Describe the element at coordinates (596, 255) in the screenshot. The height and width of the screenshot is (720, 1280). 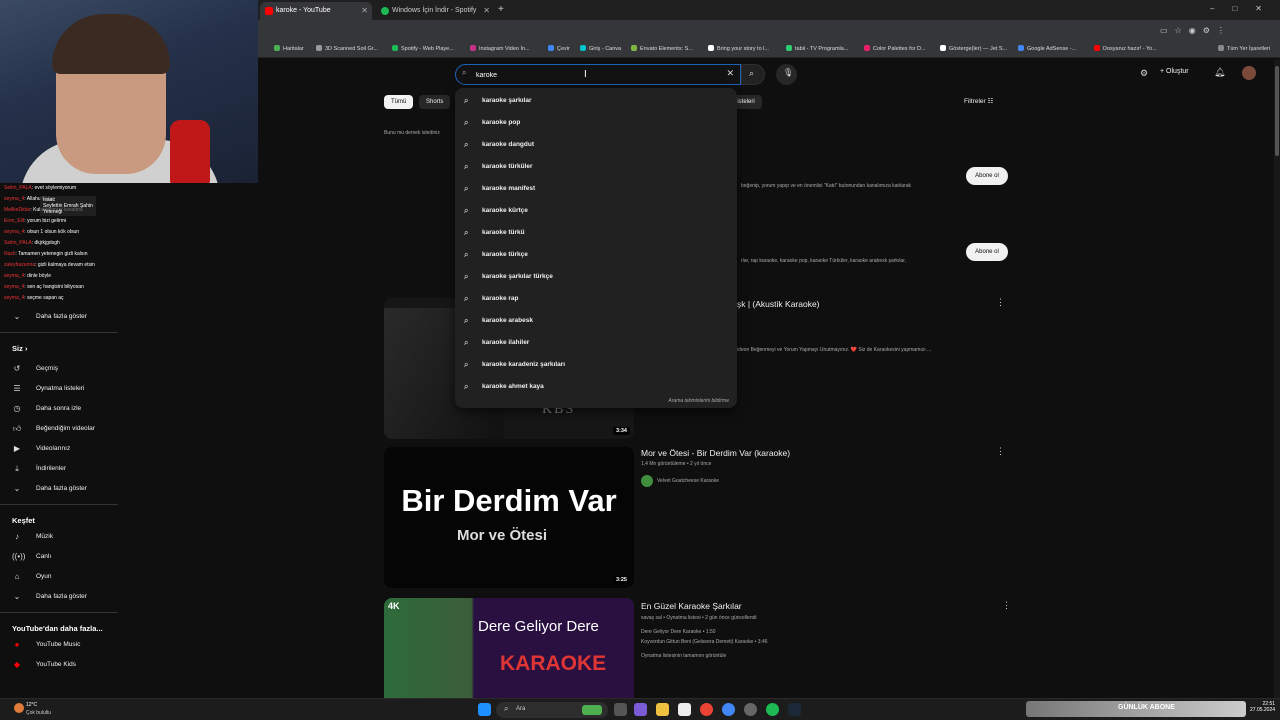
I see `suggestion-item: ⌕ karaoke türkçe` at that location.